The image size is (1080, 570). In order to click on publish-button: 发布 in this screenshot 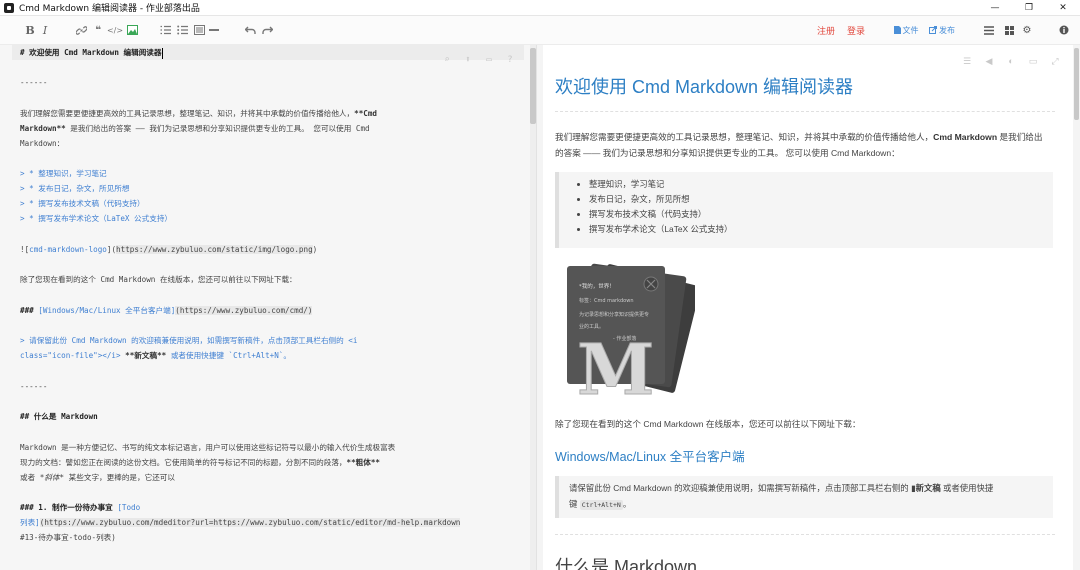, I will do `click(942, 30)`.